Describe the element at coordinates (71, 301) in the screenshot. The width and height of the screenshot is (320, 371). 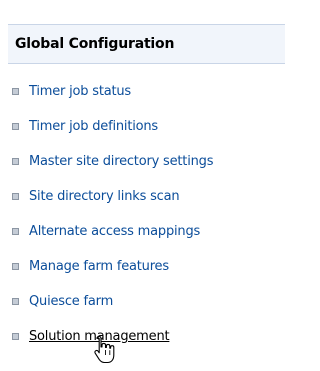
I see `link-label: Quiesce farm` at that location.